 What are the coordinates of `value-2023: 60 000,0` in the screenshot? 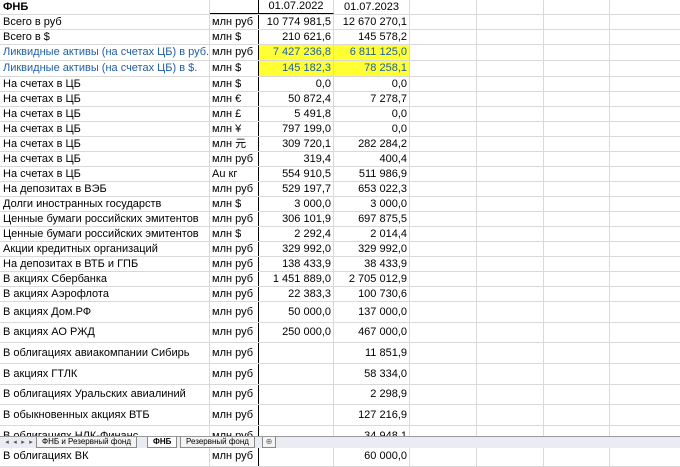 It's located at (372, 456).